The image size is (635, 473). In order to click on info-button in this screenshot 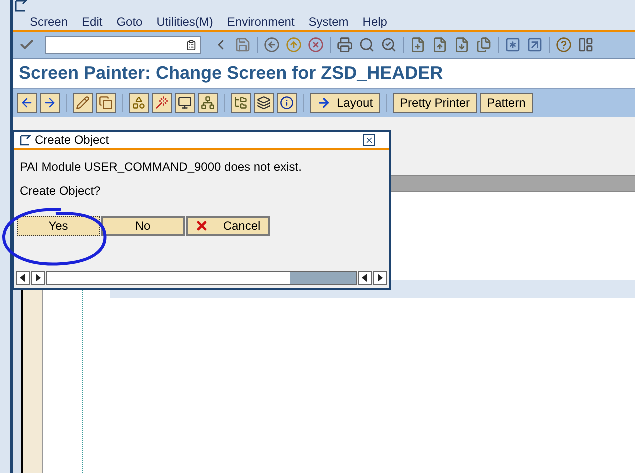, I will do `click(287, 103)`.